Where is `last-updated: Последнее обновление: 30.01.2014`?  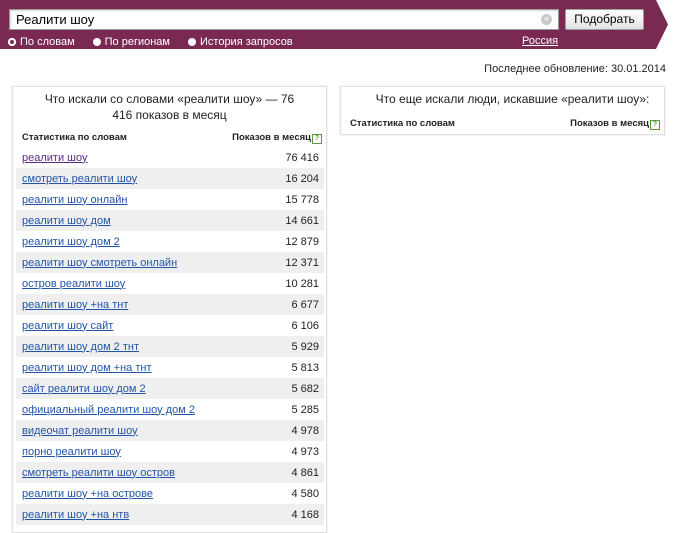 last-updated: Последнее обновление: 30.01.2014 is located at coordinates (575, 69).